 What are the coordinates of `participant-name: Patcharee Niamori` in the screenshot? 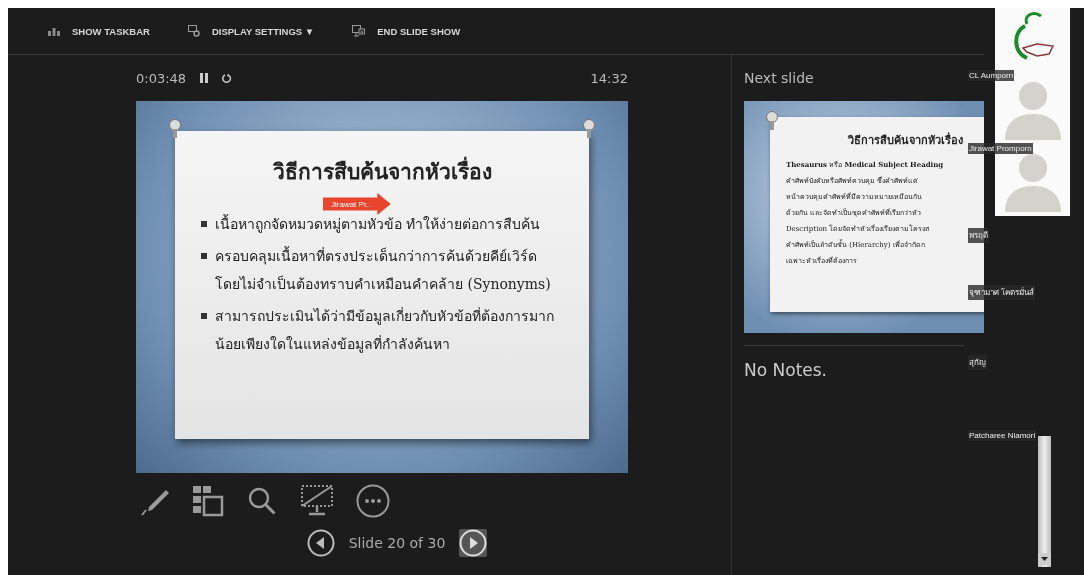 It's located at (1002, 435).